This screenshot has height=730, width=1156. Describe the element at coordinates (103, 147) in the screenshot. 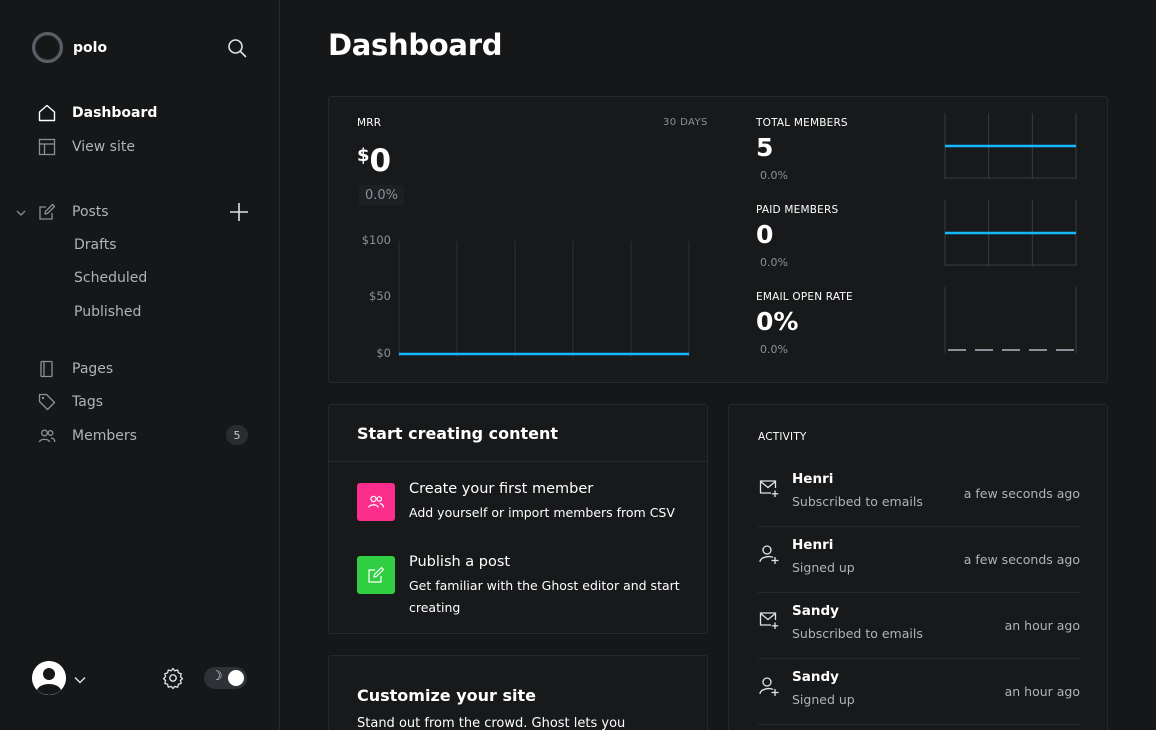

I see `sidebar-item-label: View site` at that location.